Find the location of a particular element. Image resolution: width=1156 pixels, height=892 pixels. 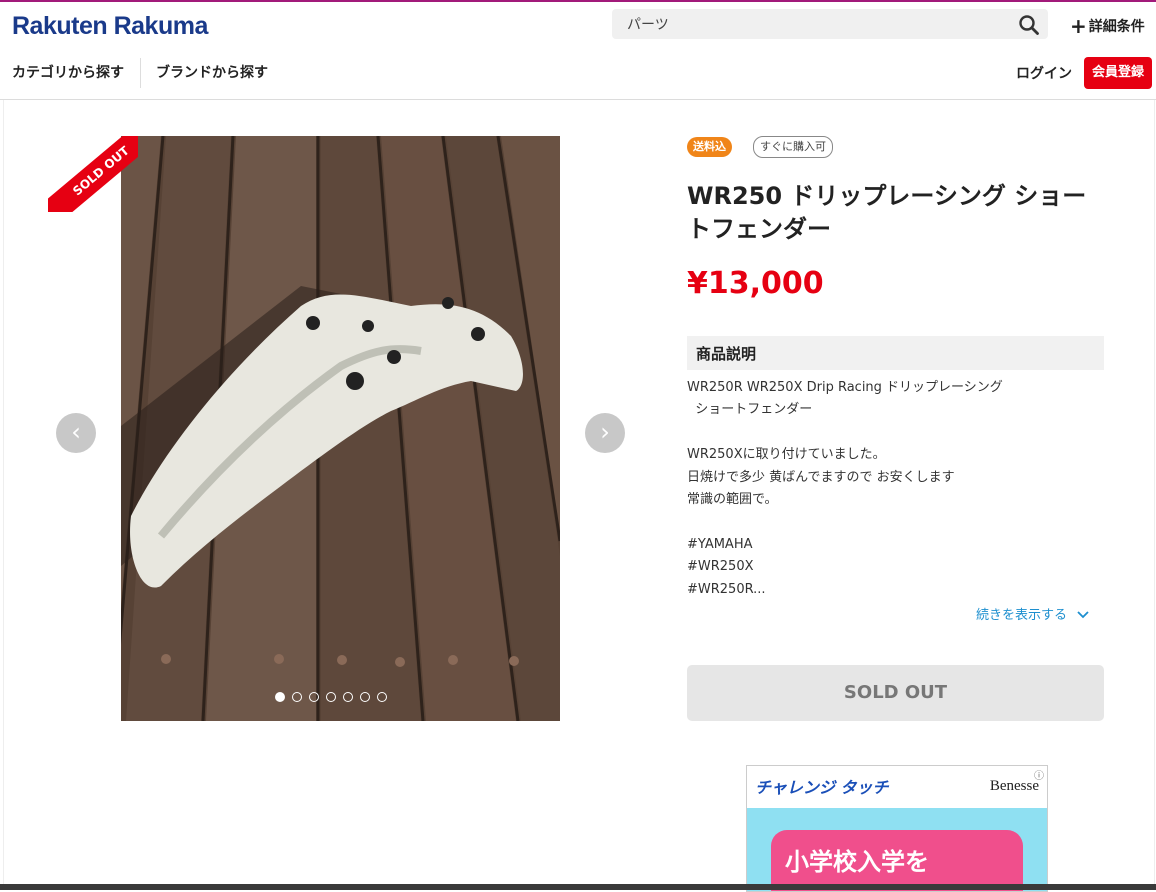

description-line: 日焼けで多少 黄ばんでますので お安くします is located at coordinates (821, 477).